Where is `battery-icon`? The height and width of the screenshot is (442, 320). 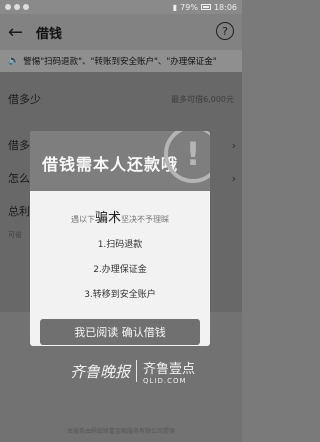 battery-icon is located at coordinates (205, 7).